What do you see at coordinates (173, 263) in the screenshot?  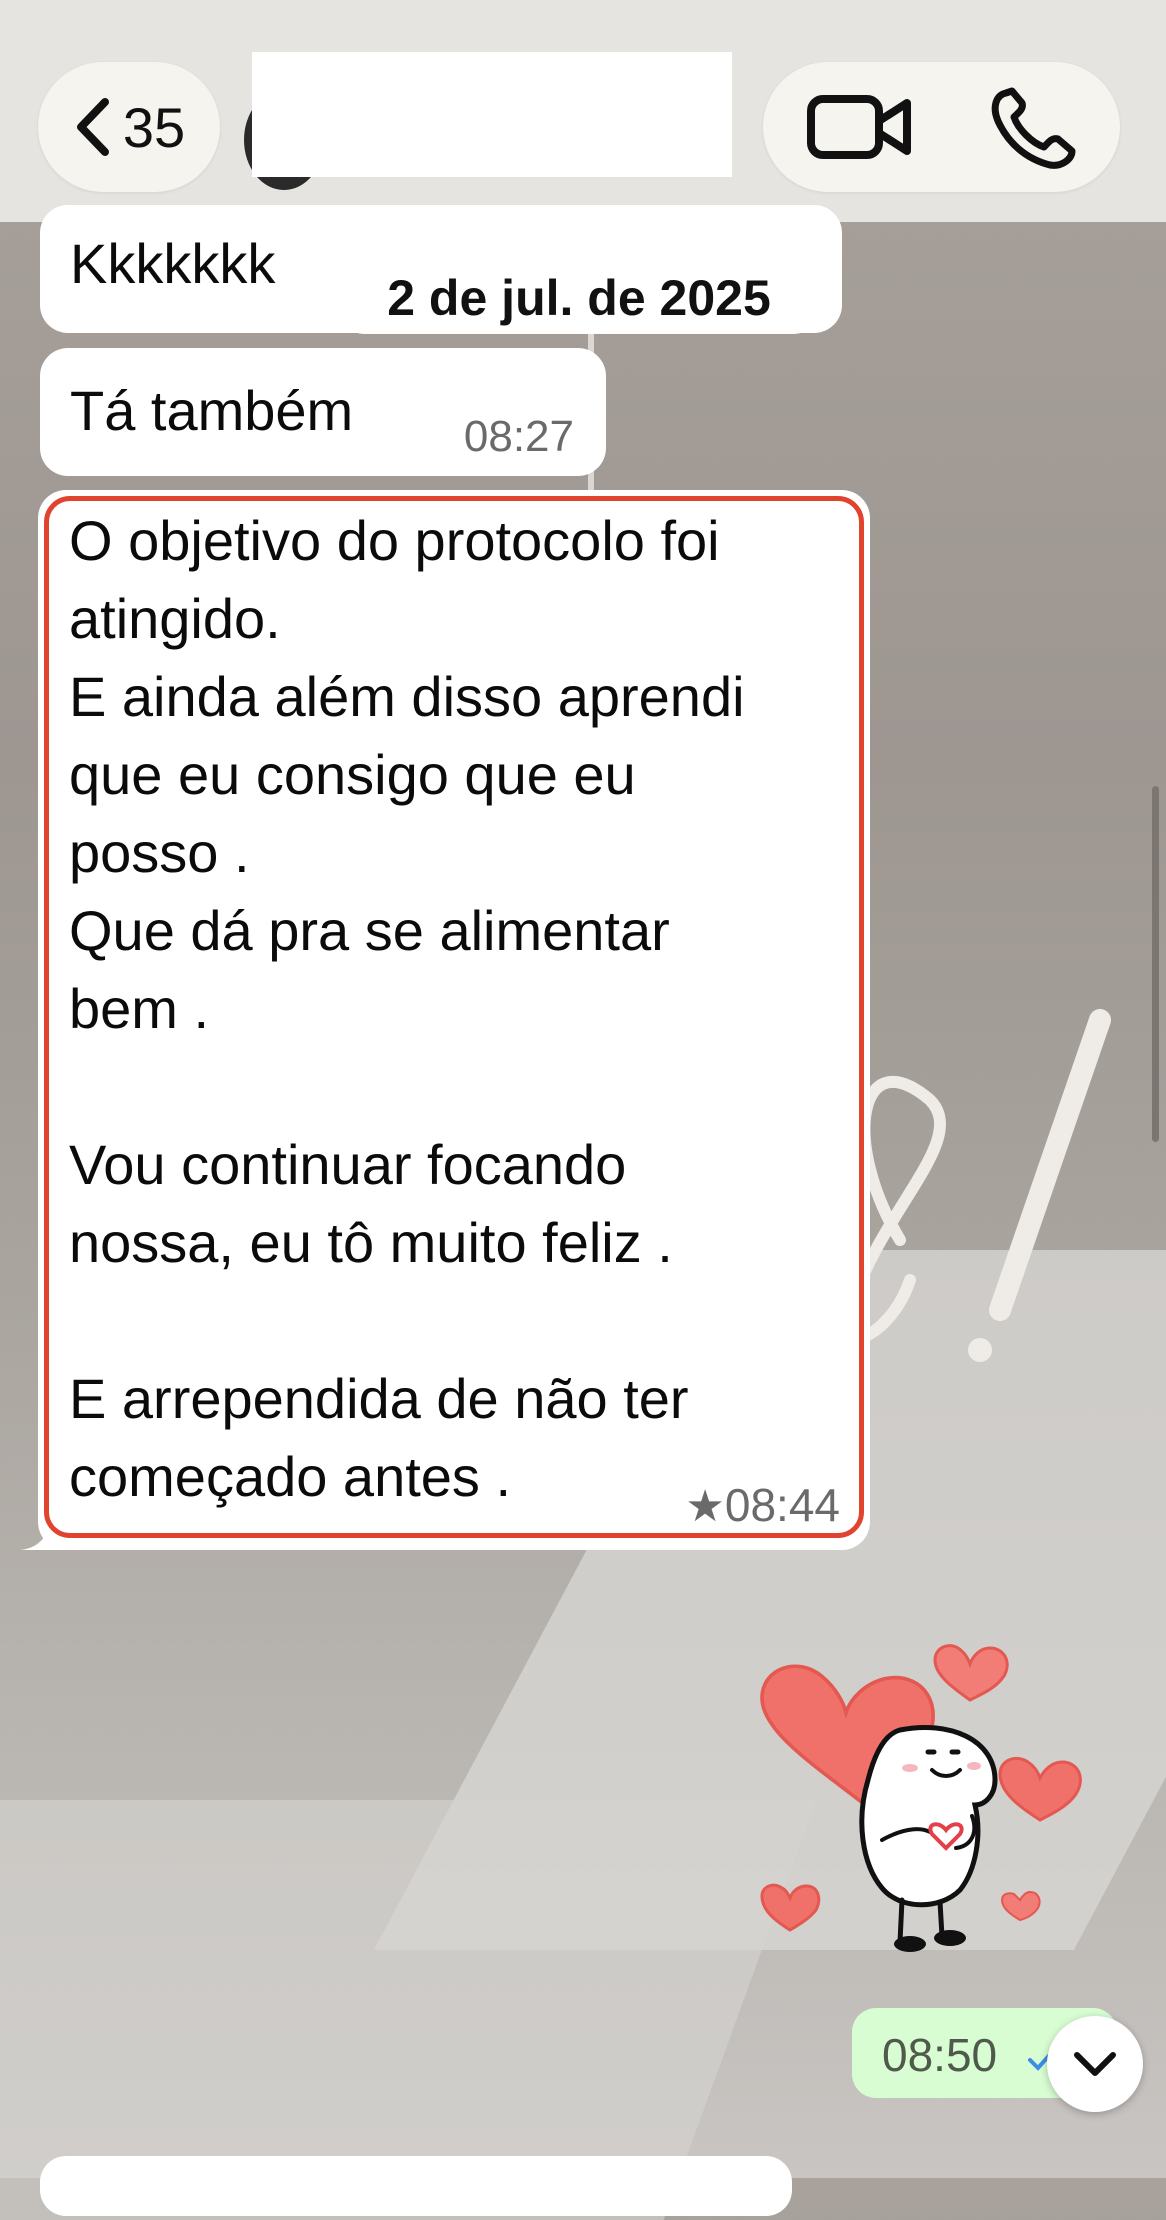 I see `message-text: Kkkkkkk` at bounding box center [173, 263].